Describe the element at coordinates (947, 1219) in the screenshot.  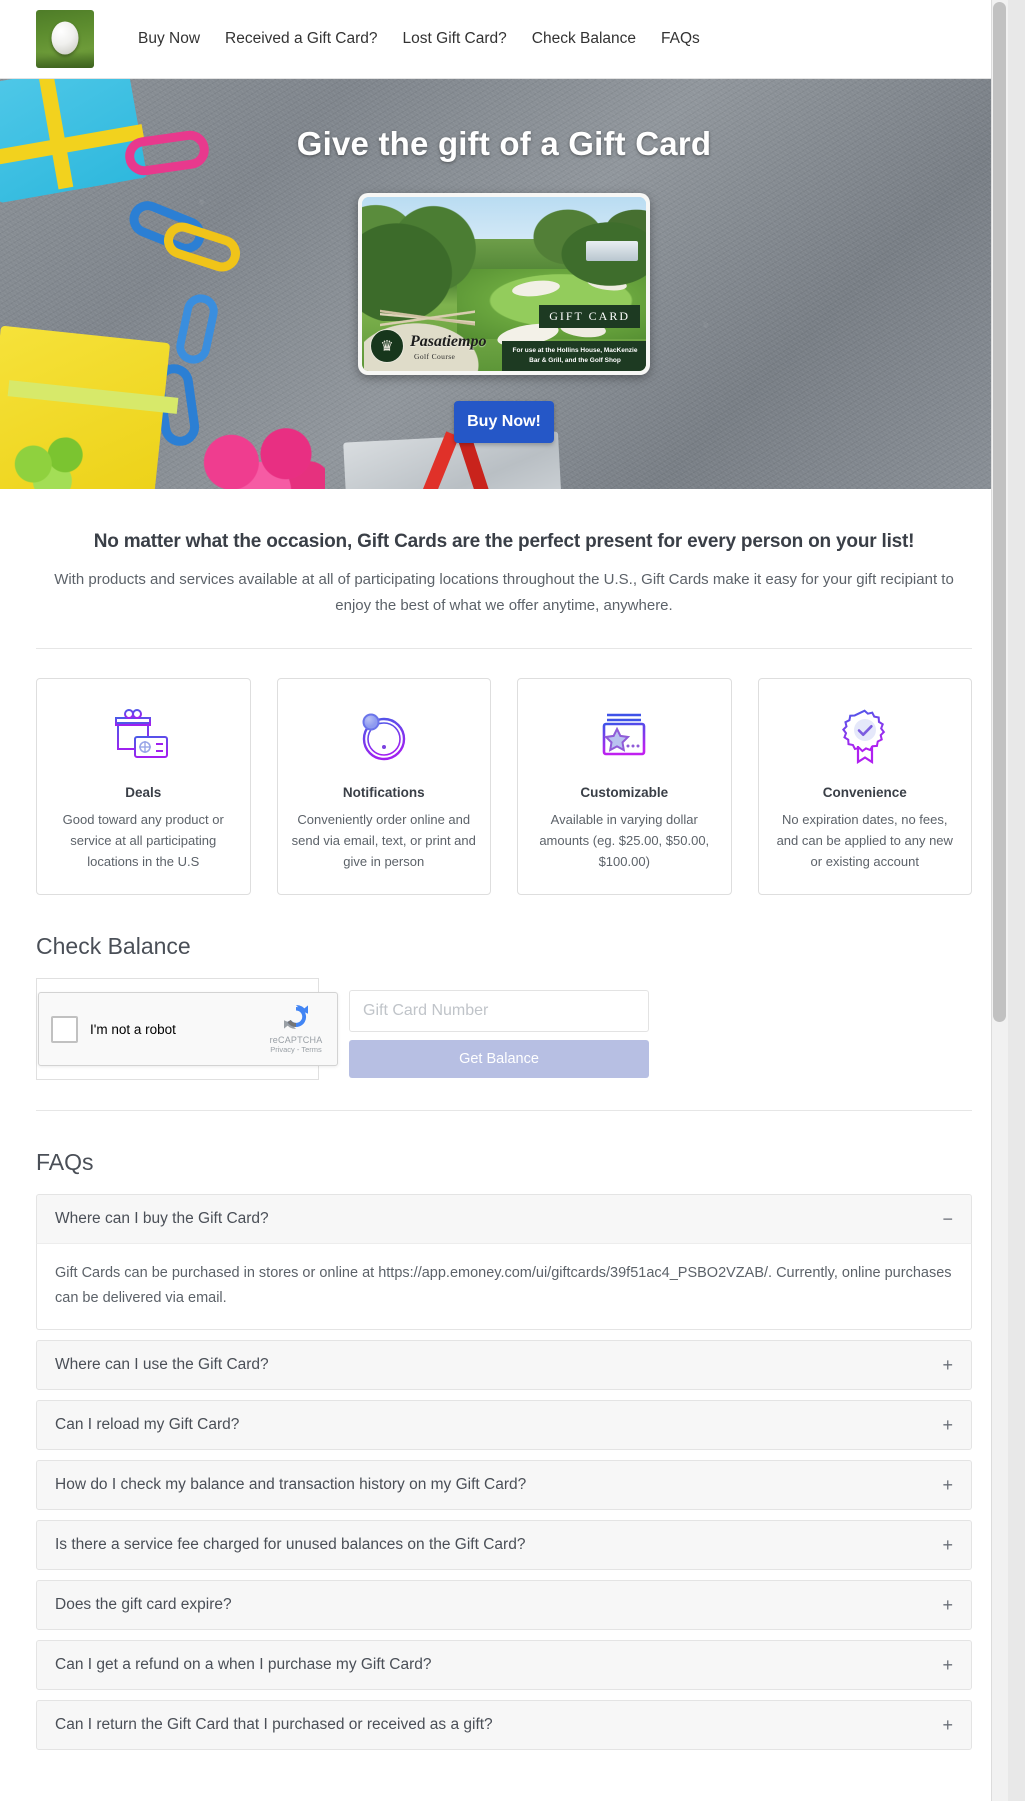
I see `minus-icon: −` at that location.